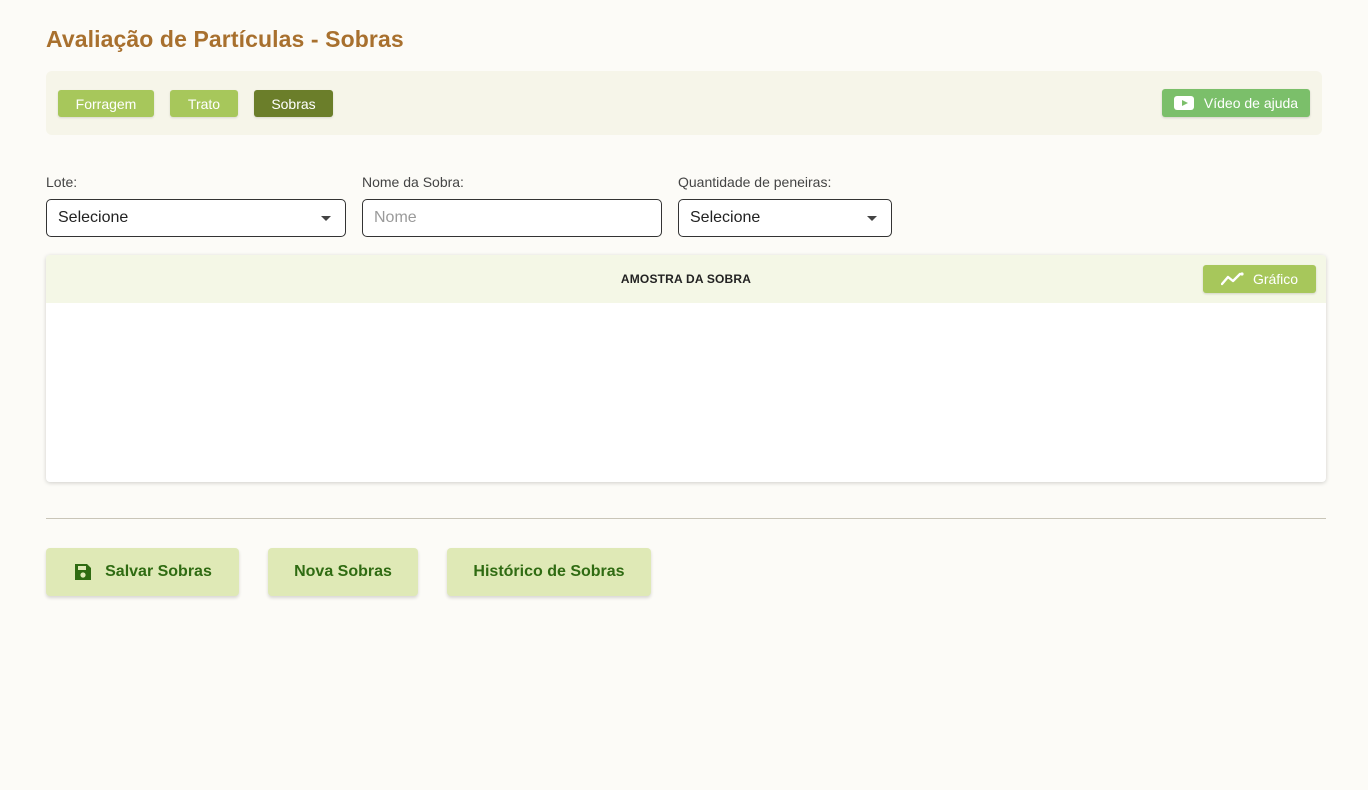  What do you see at coordinates (785, 218) in the screenshot?
I see `peneiras-select: Selecione` at bounding box center [785, 218].